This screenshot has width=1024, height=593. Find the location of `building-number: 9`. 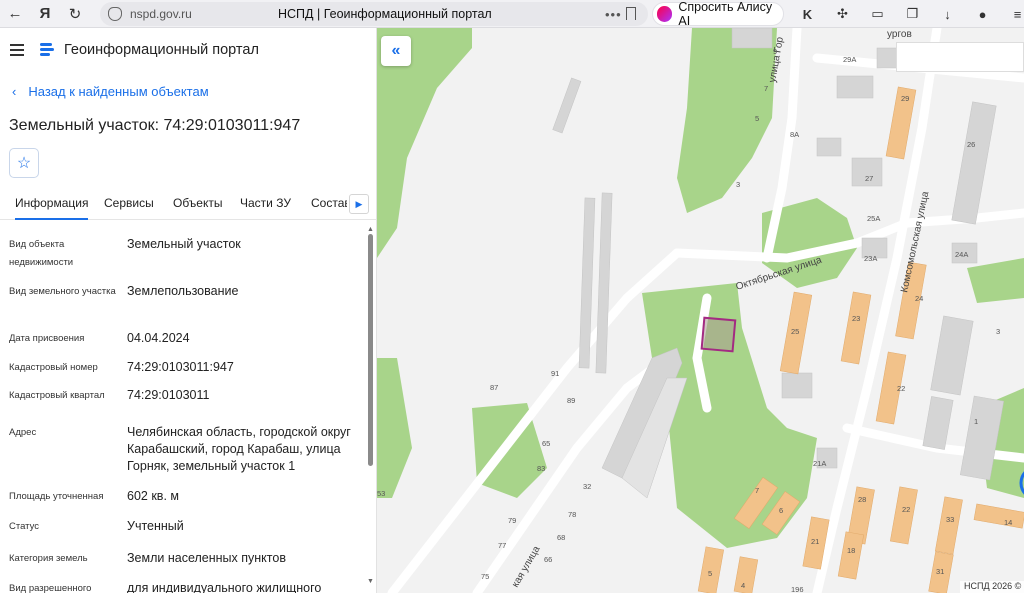

building-number: 9 is located at coordinates (775, 51).